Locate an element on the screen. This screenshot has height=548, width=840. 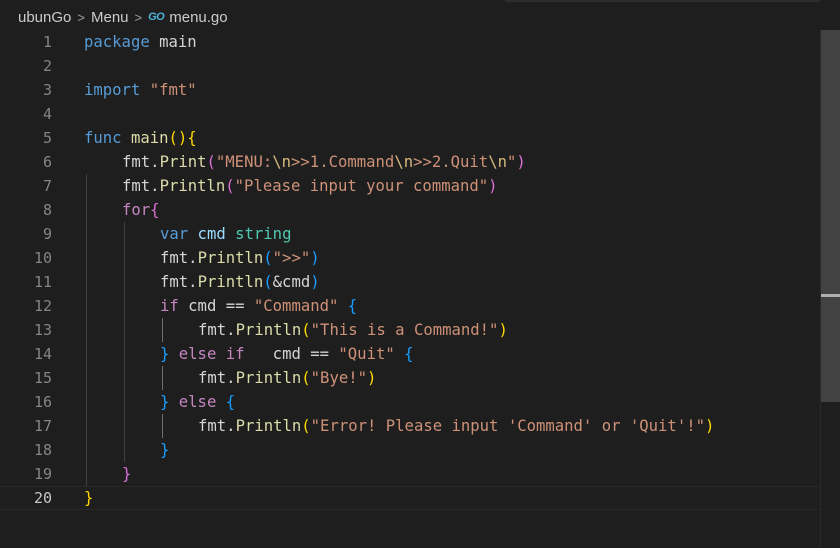
line-number: 13 is located at coordinates (42, 330).